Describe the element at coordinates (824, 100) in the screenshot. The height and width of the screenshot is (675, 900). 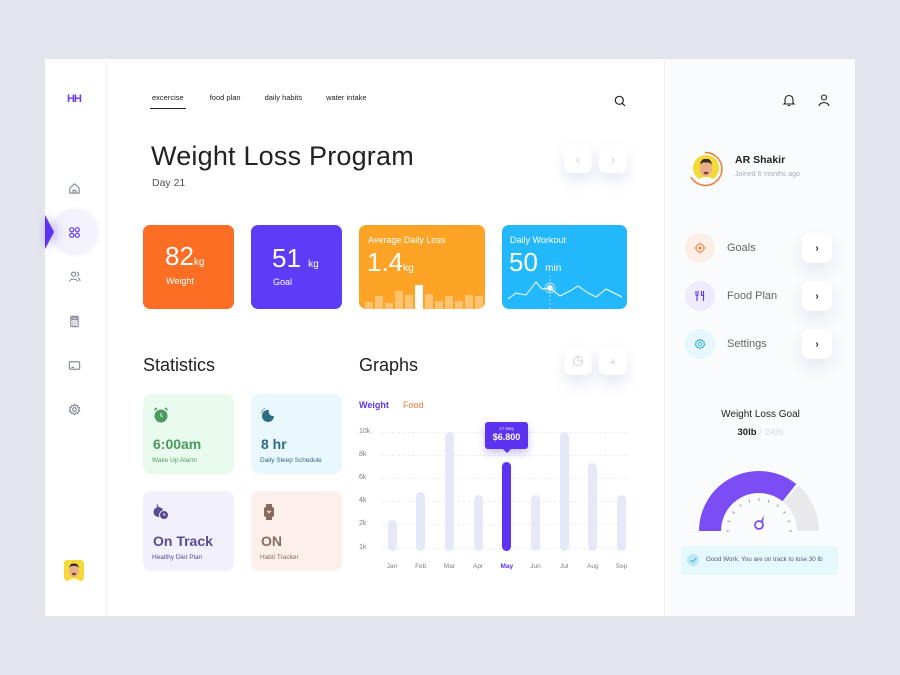
I see `user-icon` at that location.